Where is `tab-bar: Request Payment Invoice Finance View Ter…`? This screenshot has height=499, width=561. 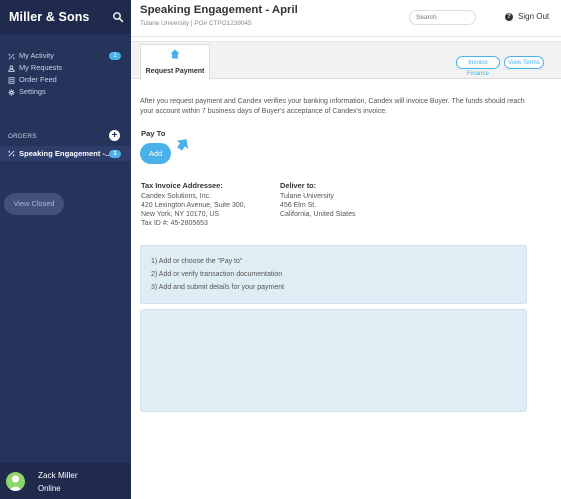 tab-bar: Request Payment Invoice Finance View Ter… is located at coordinates (346, 60).